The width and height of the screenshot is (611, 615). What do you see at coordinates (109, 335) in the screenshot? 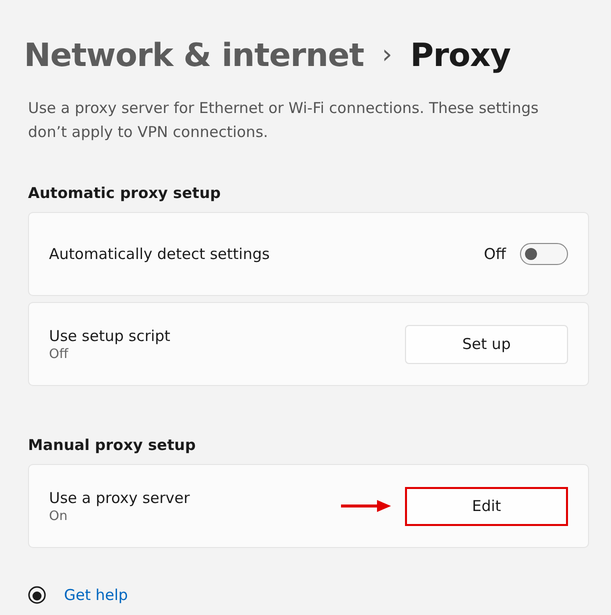
I see `setting-label: Use setup script` at bounding box center [109, 335].